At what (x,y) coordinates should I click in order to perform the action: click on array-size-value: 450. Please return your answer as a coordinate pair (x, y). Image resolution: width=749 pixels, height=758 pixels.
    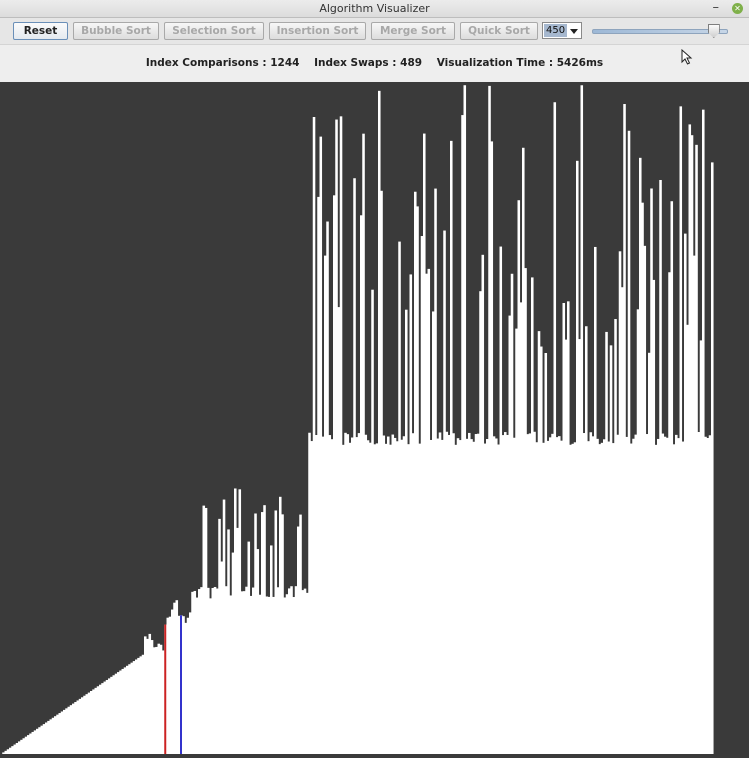
    Looking at the image, I should click on (556, 30).